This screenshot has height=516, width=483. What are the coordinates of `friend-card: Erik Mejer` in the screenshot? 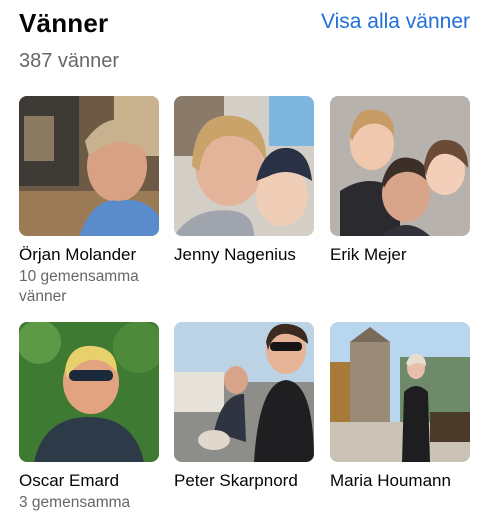 It's located at (400, 181).